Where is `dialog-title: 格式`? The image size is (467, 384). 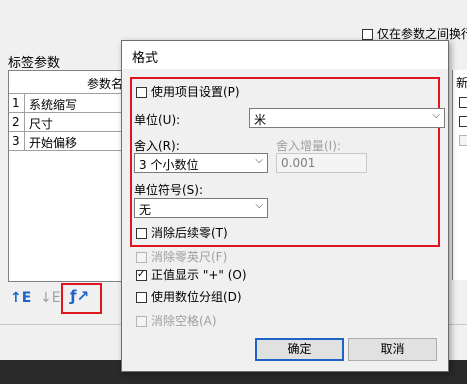 dialog-title: 格式 is located at coordinates (145, 58).